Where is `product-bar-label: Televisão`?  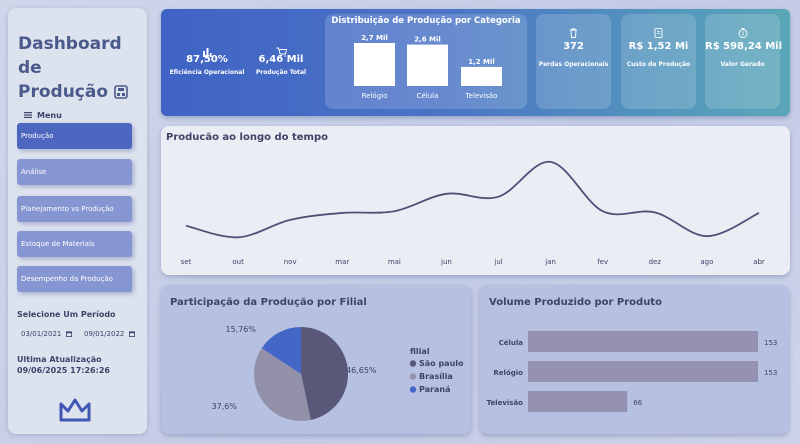
product-bar-label: Televisão is located at coordinates (505, 403).